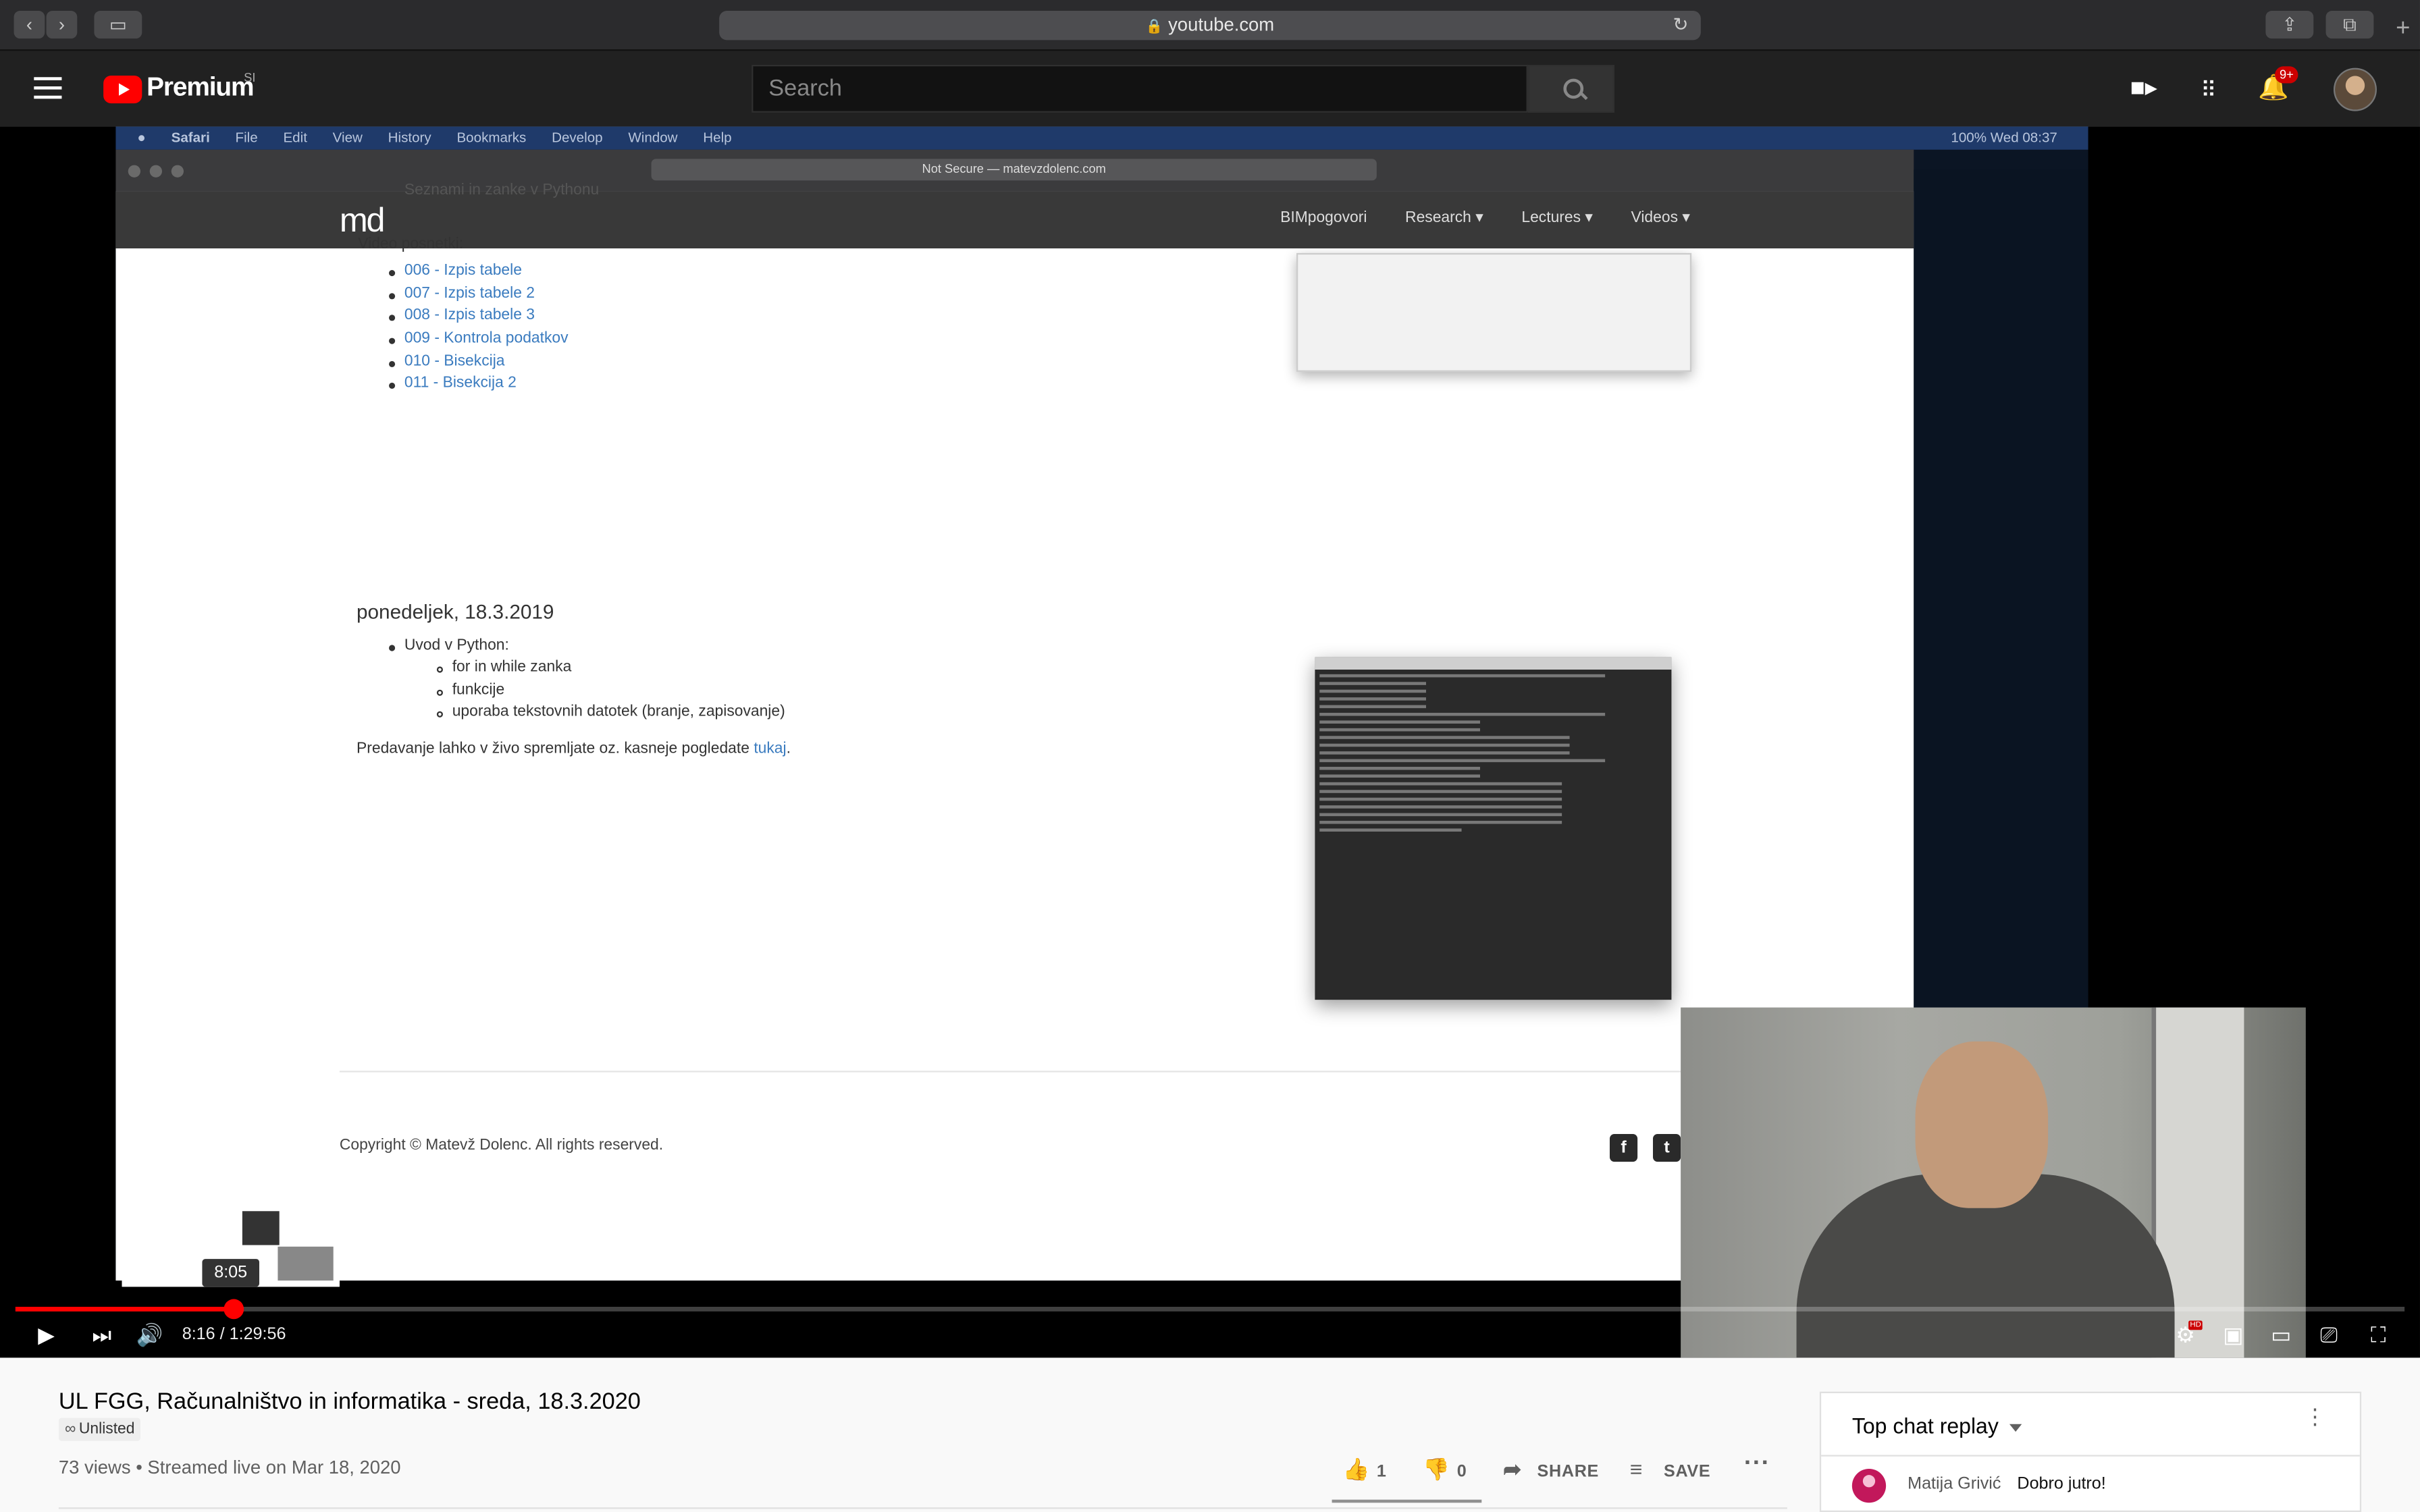 The height and width of the screenshot is (1512, 2420). I want to click on apple-icon: ●, so click(141, 137).